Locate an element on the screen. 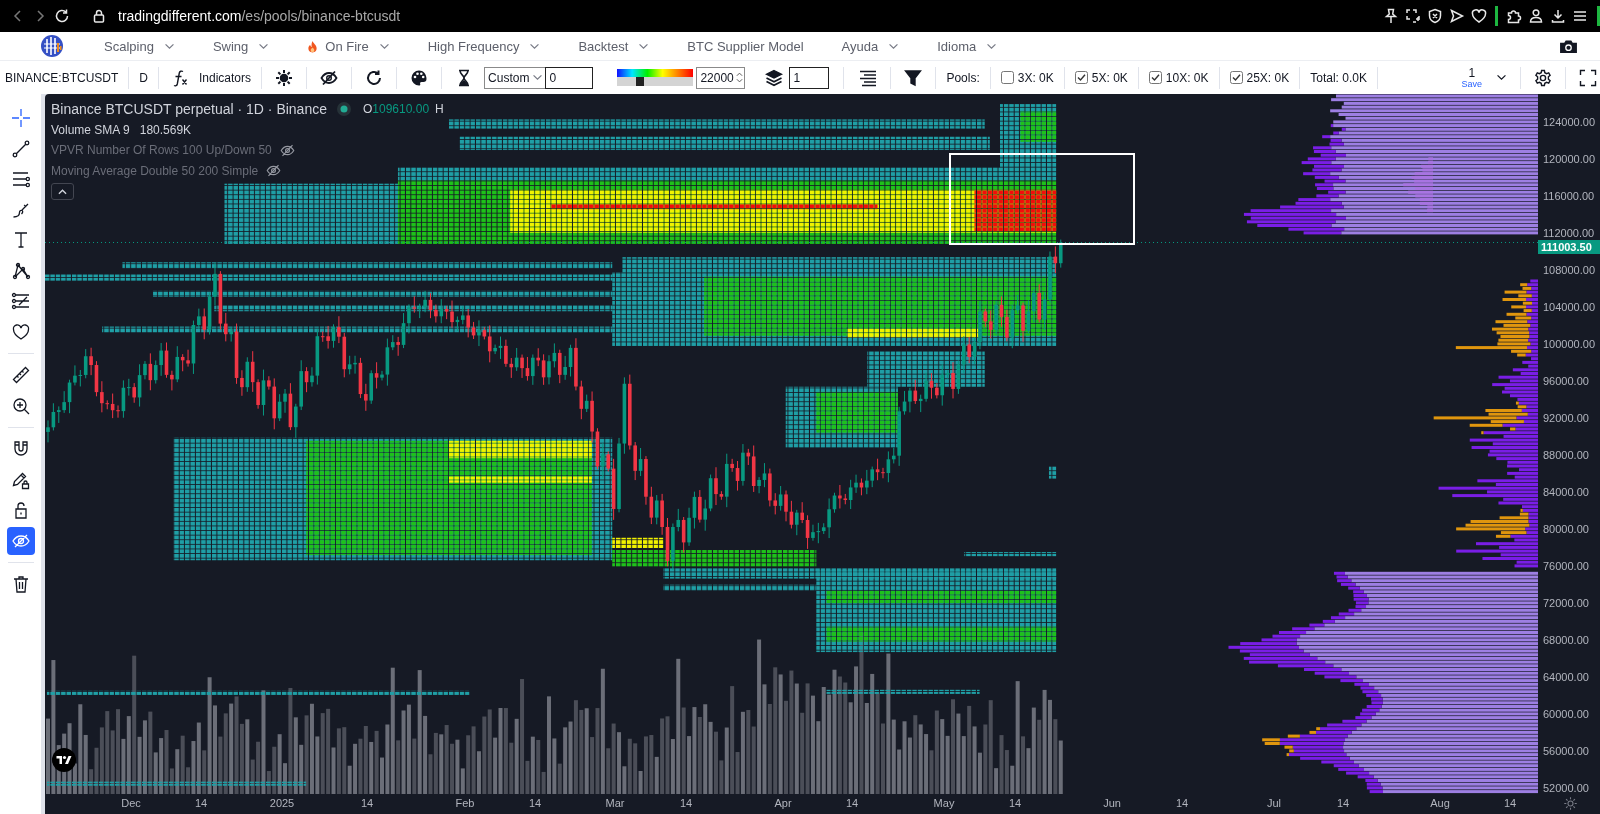 This screenshot has height=814, width=1600. range-select: Custom is located at coordinates (515, 77).